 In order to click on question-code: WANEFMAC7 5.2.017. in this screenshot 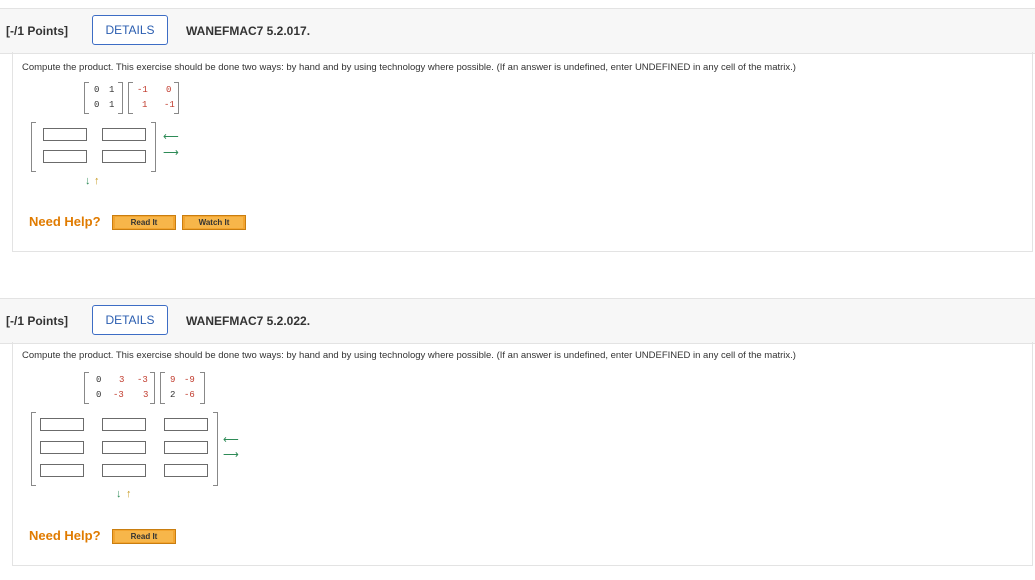, I will do `click(248, 31)`.